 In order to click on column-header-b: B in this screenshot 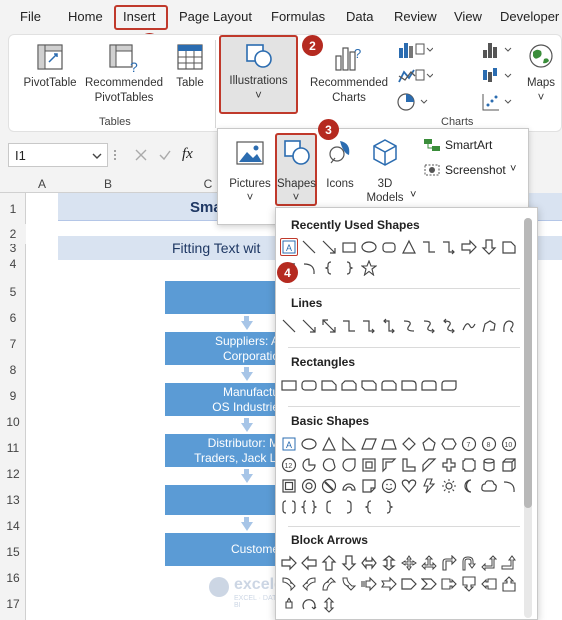, I will do `click(108, 184)`.